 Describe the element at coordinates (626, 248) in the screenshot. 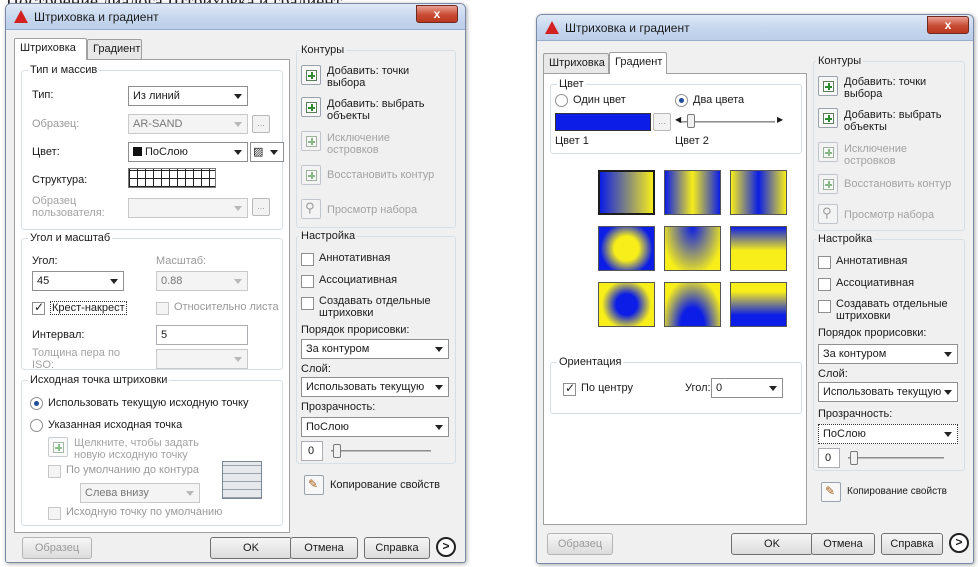

I see `gradient-swatch-spherical-yellow` at that location.